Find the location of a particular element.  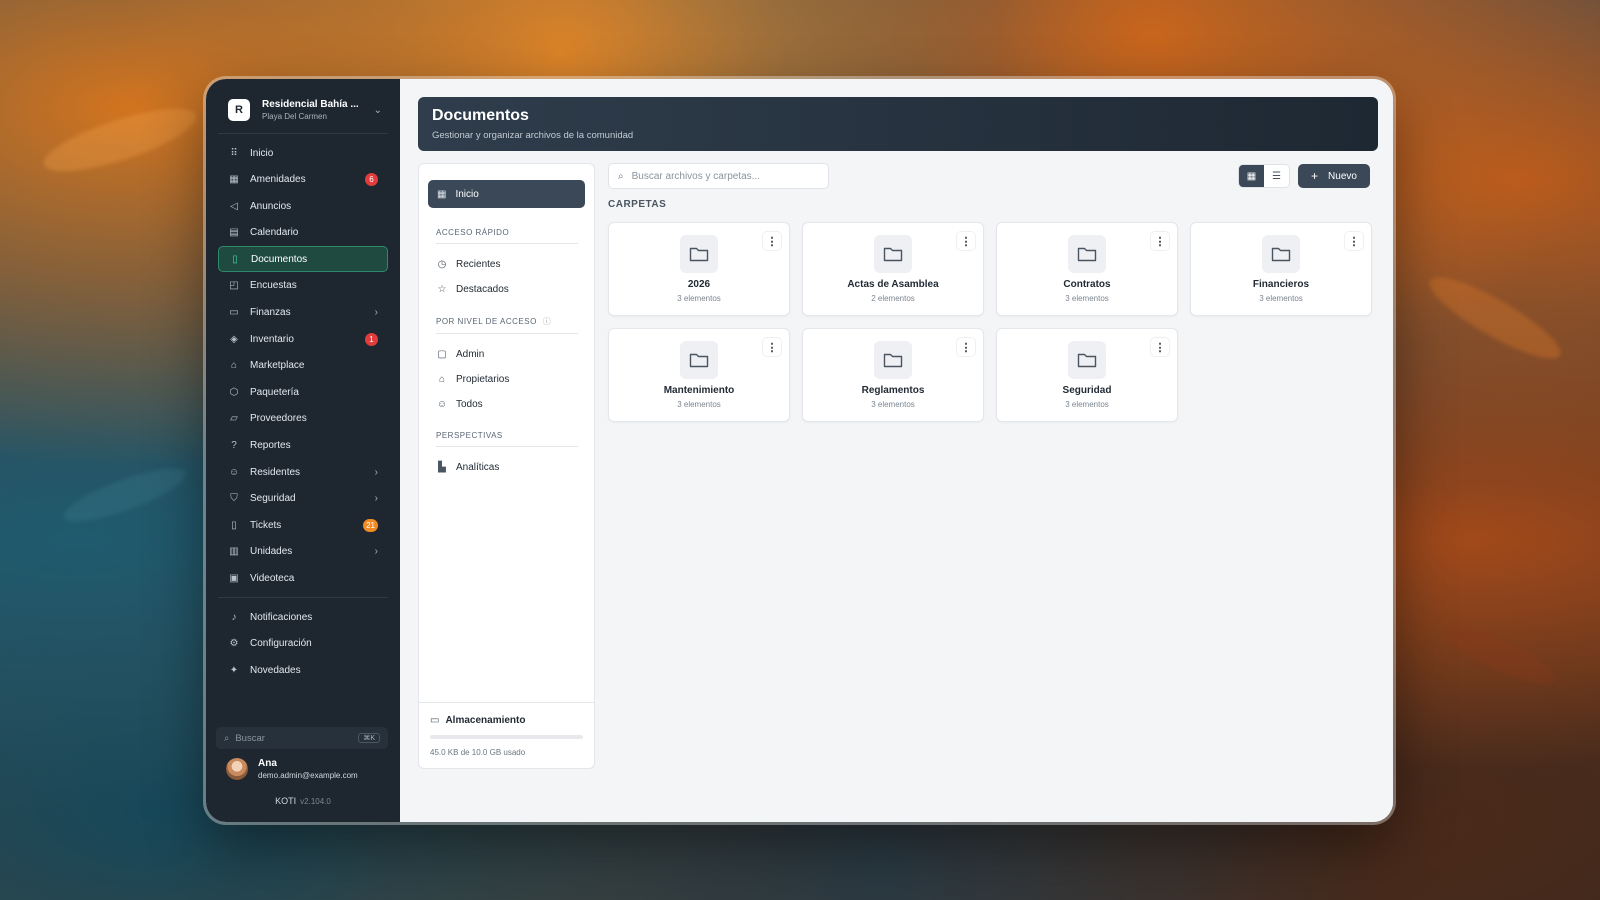

clock-icon: ◷ is located at coordinates (442, 264).